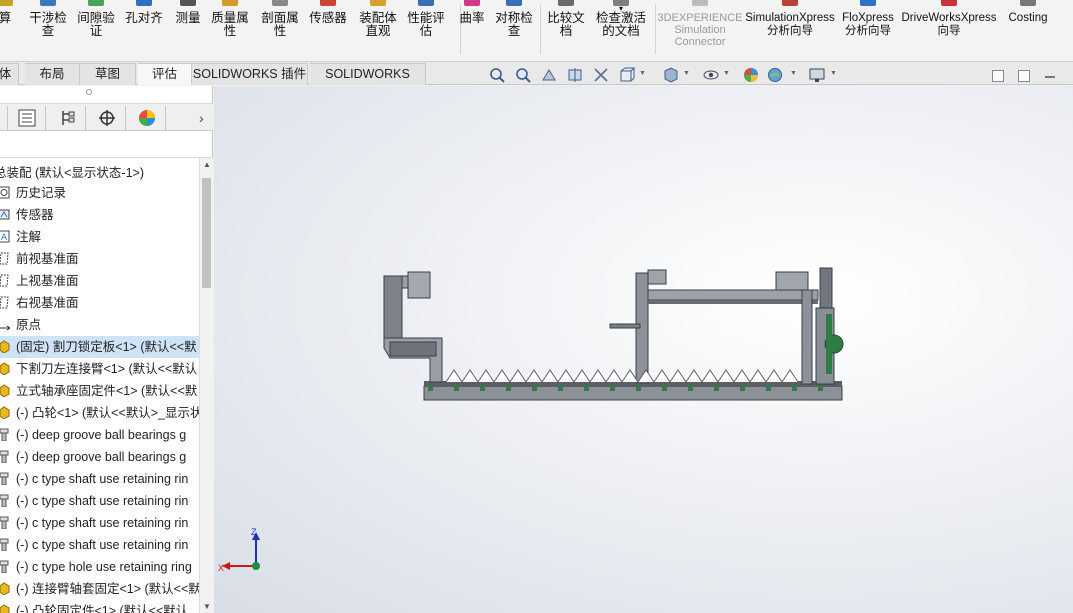 The height and width of the screenshot is (613, 1073). I want to click on configuration-icon, so click(68, 118).